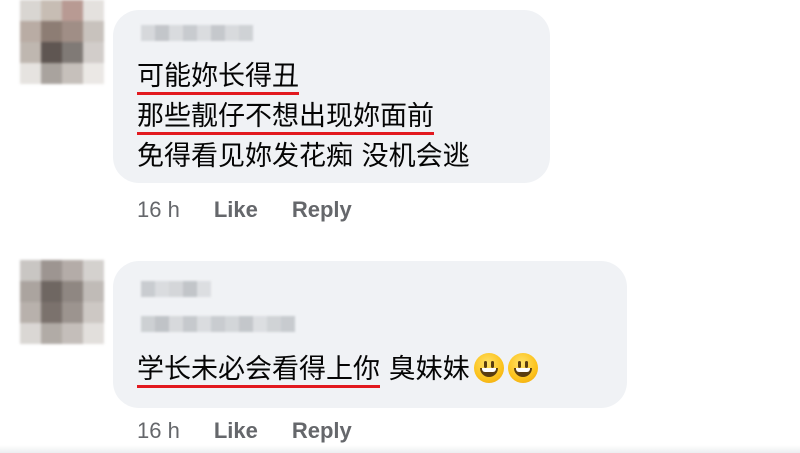 Image resolution: width=800 pixels, height=453 pixels. Describe the element at coordinates (218, 324) in the screenshot. I see `author-subtitle-blurred` at that location.